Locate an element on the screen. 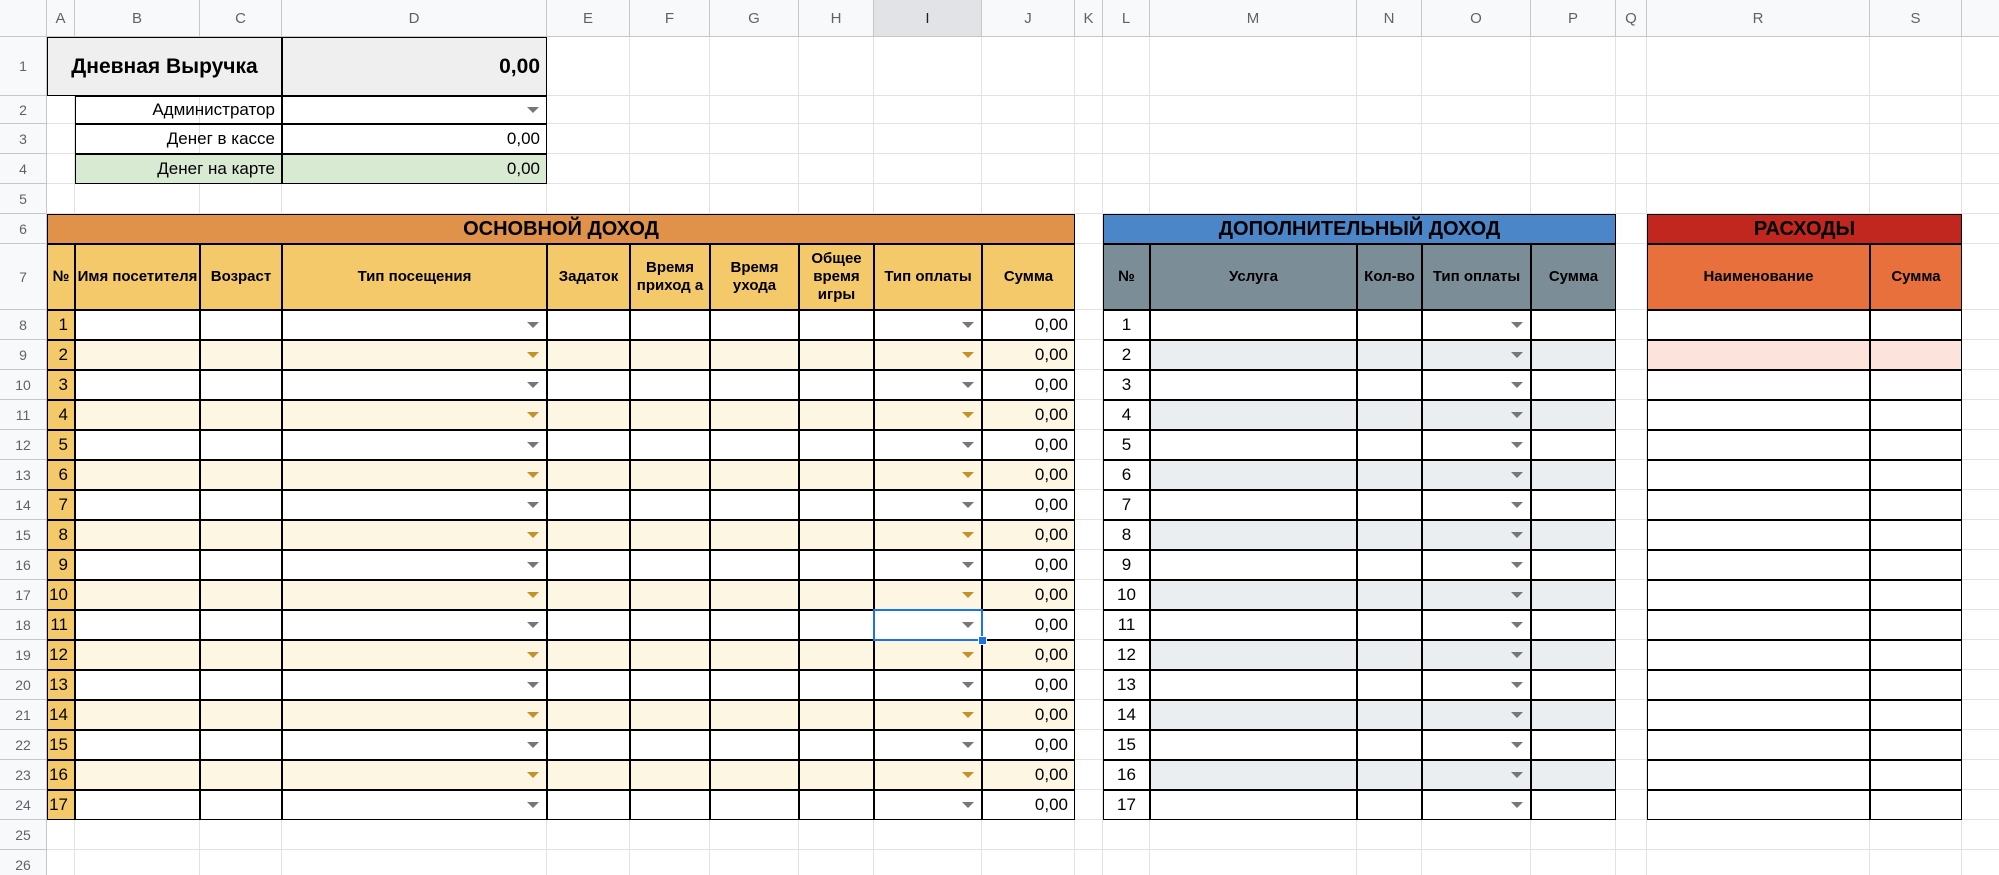  row-header: 5 is located at coordinates (23, 199).